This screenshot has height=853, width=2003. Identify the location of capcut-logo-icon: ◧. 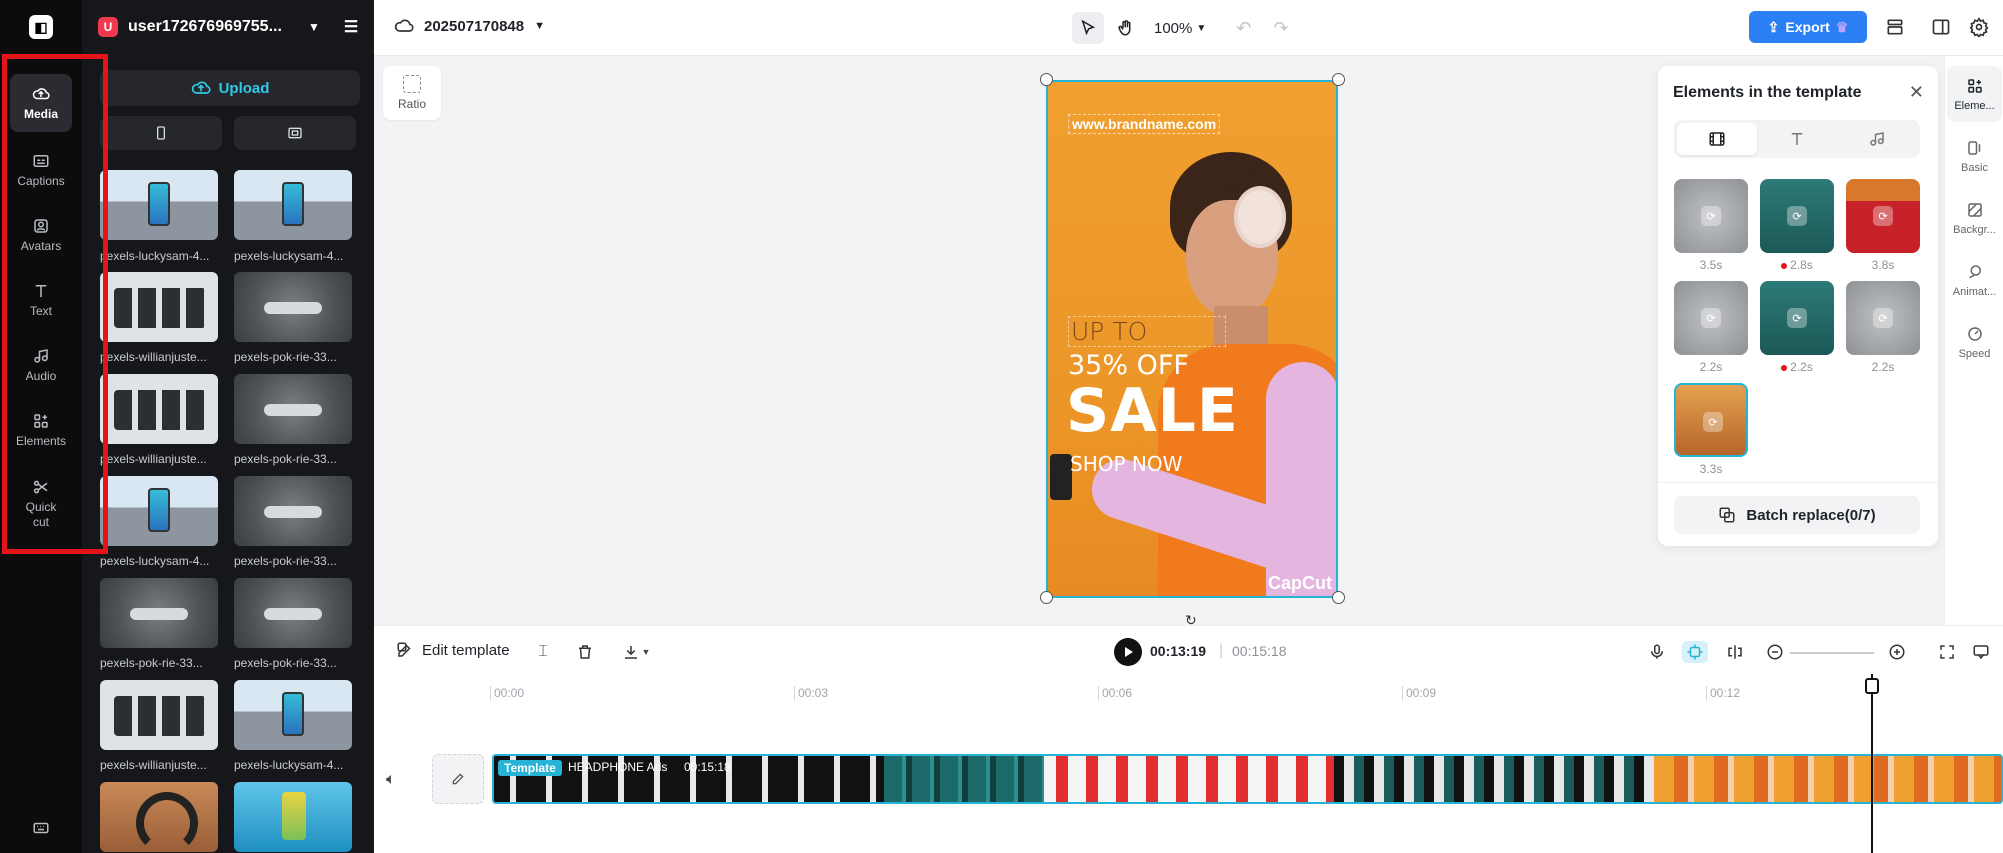
(41, 27).